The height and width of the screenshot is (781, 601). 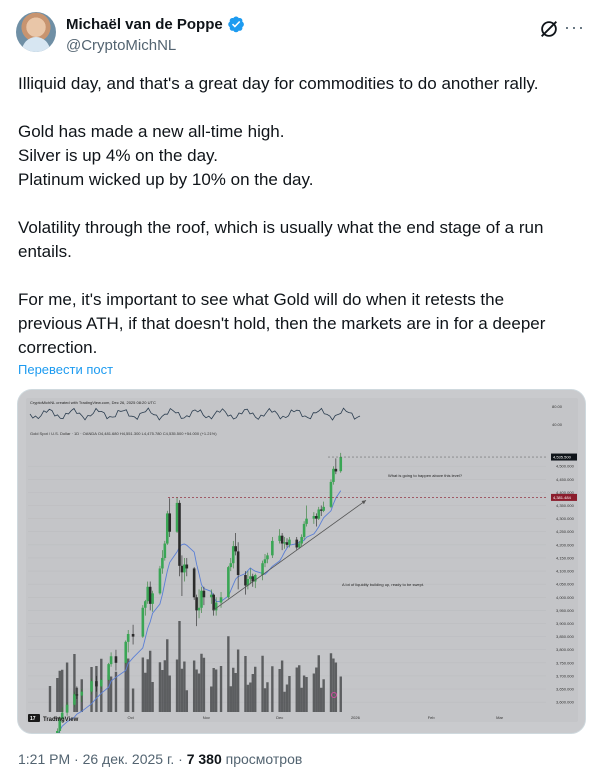 What do you see at coordinates (565, 479) in the screenshot?
I see `y-tick-label: 4,450.000` at bounding box center [565, 479].